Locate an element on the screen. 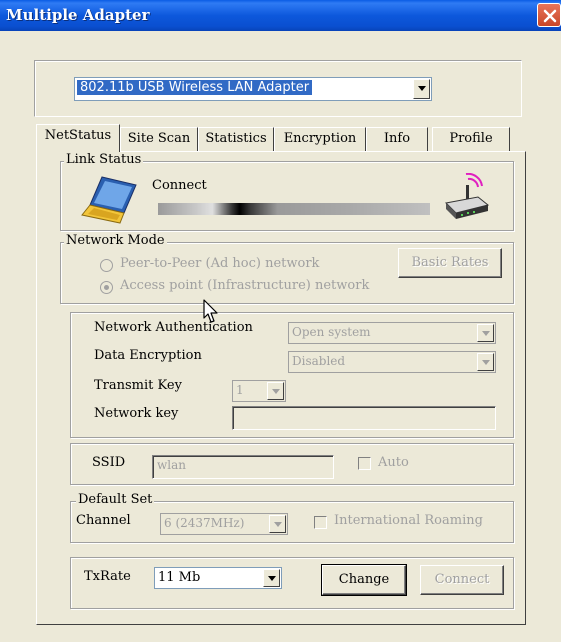 This screenshot has height=642, width=561. international-roaming-label: International Roaming is located at coordinates (408, 520).